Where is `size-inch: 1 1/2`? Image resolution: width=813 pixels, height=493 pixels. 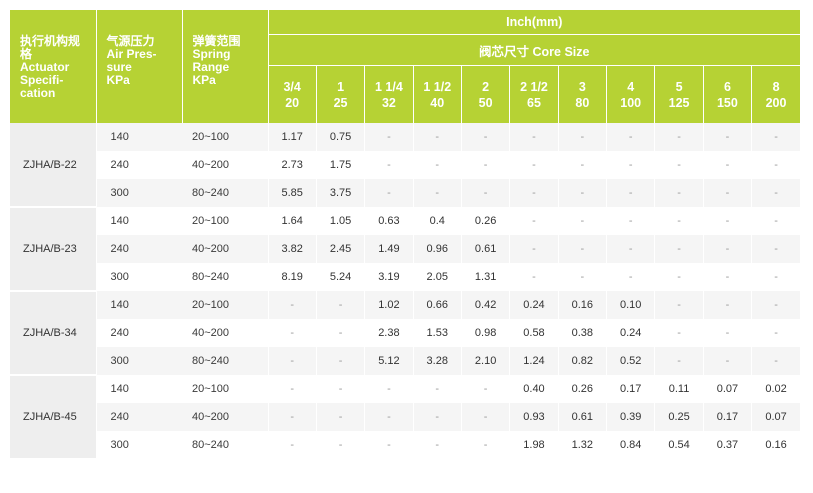 size-inch: 1 1/2 is located at coordinates (437, 86).